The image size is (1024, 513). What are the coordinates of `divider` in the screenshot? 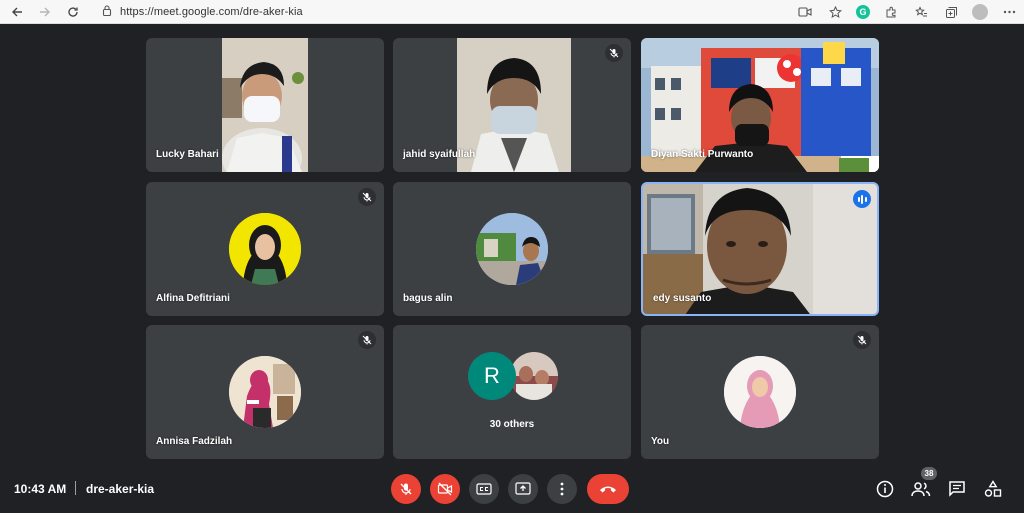 It's located at (75, 488).